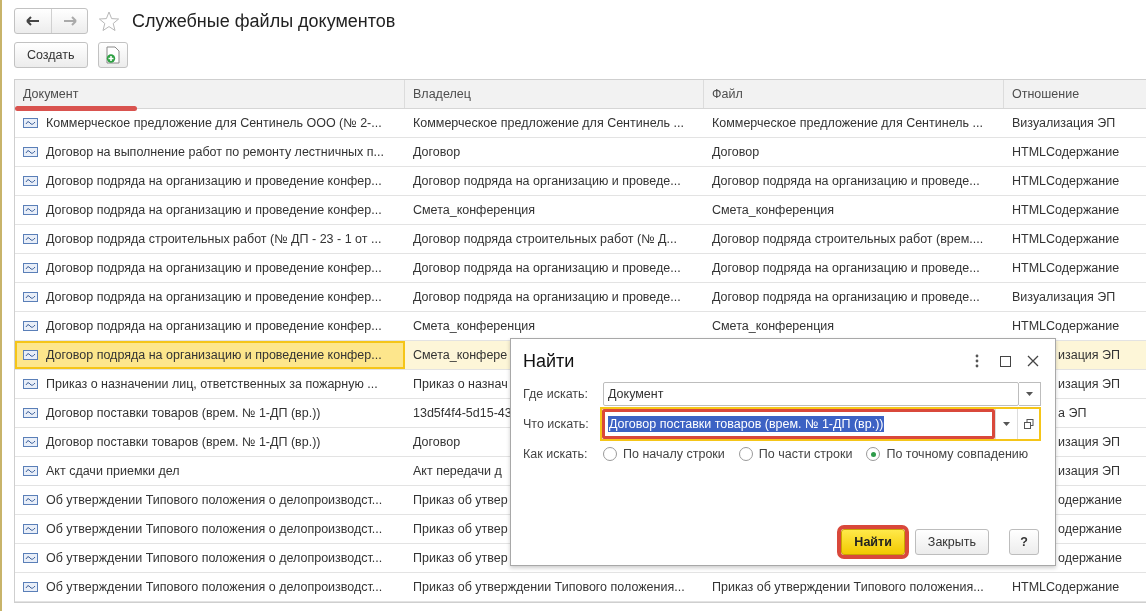  I want to click on radio-label: По части строки, so click(805, 454).